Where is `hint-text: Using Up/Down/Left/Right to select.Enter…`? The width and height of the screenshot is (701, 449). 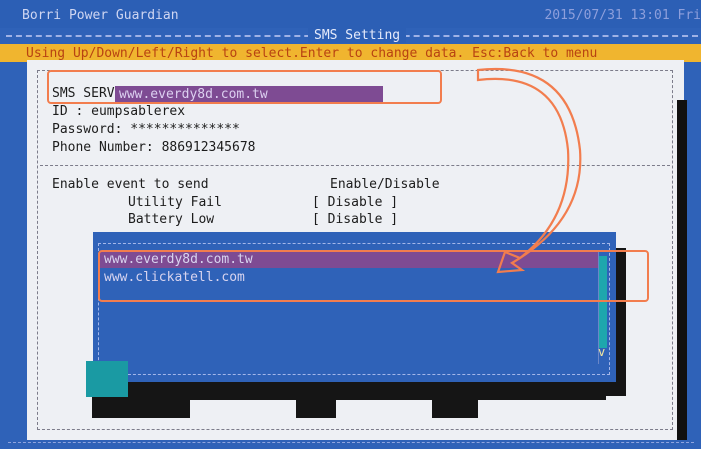
hint-text: Using Up/Down/Left/Right to select.Enter… is located at coordinates (312, 53).